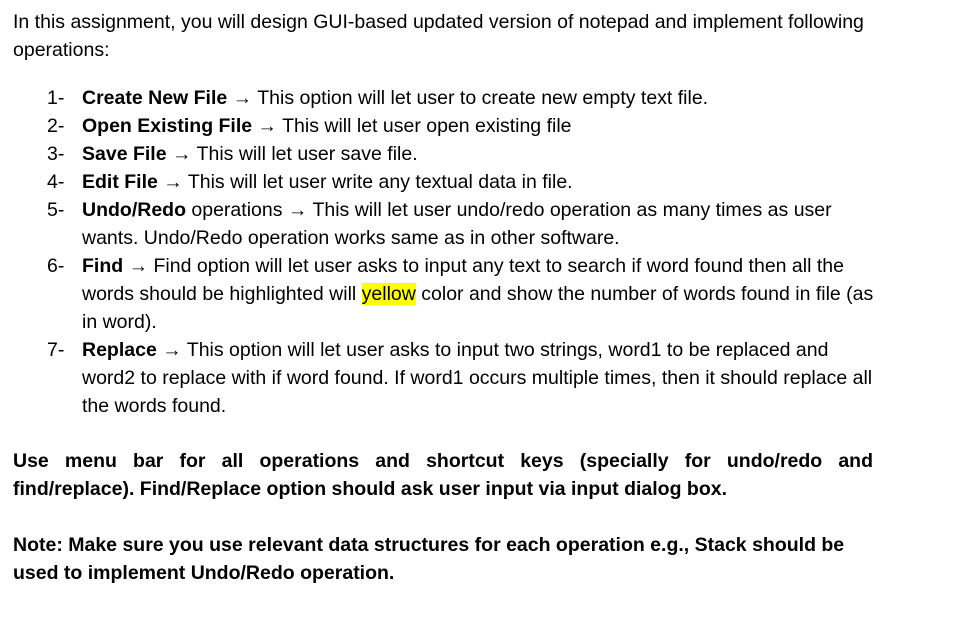  What do you see at coordinates (134, 210) in the screenshot?
I see `item-title: Undo/Redo` at bounding box center [134, 210].